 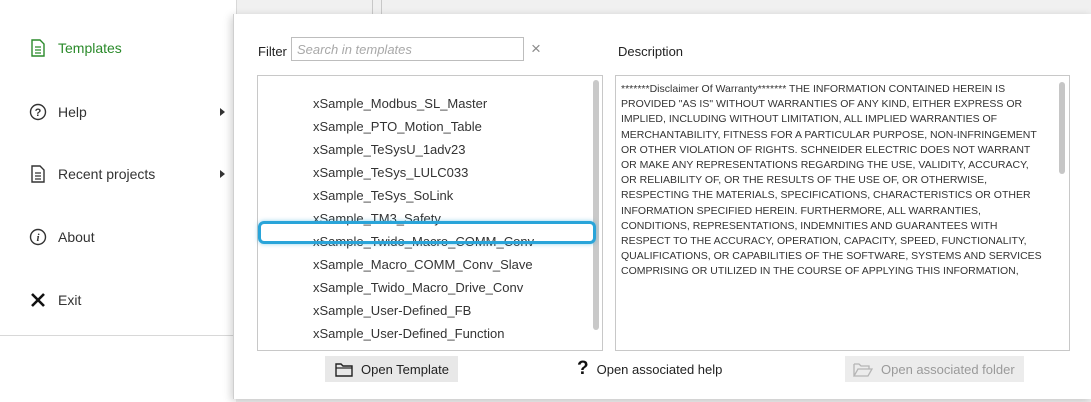 I want to click on folder-open-icon, so click(x=863, y=369).